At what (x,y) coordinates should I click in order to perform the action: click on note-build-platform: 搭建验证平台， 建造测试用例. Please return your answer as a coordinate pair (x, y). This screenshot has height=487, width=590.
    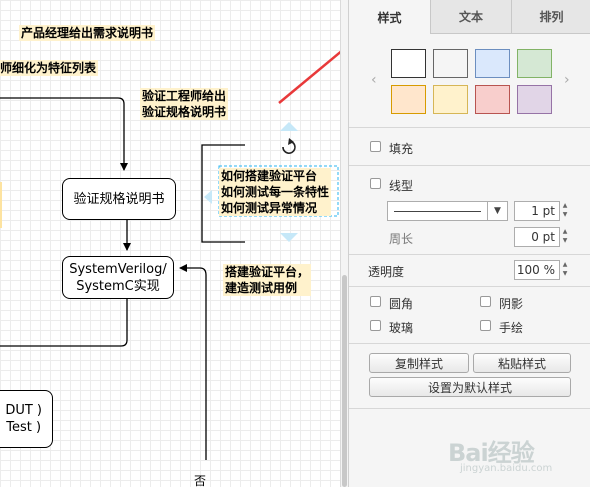
    Looking at the image, I should click on (267, 280).